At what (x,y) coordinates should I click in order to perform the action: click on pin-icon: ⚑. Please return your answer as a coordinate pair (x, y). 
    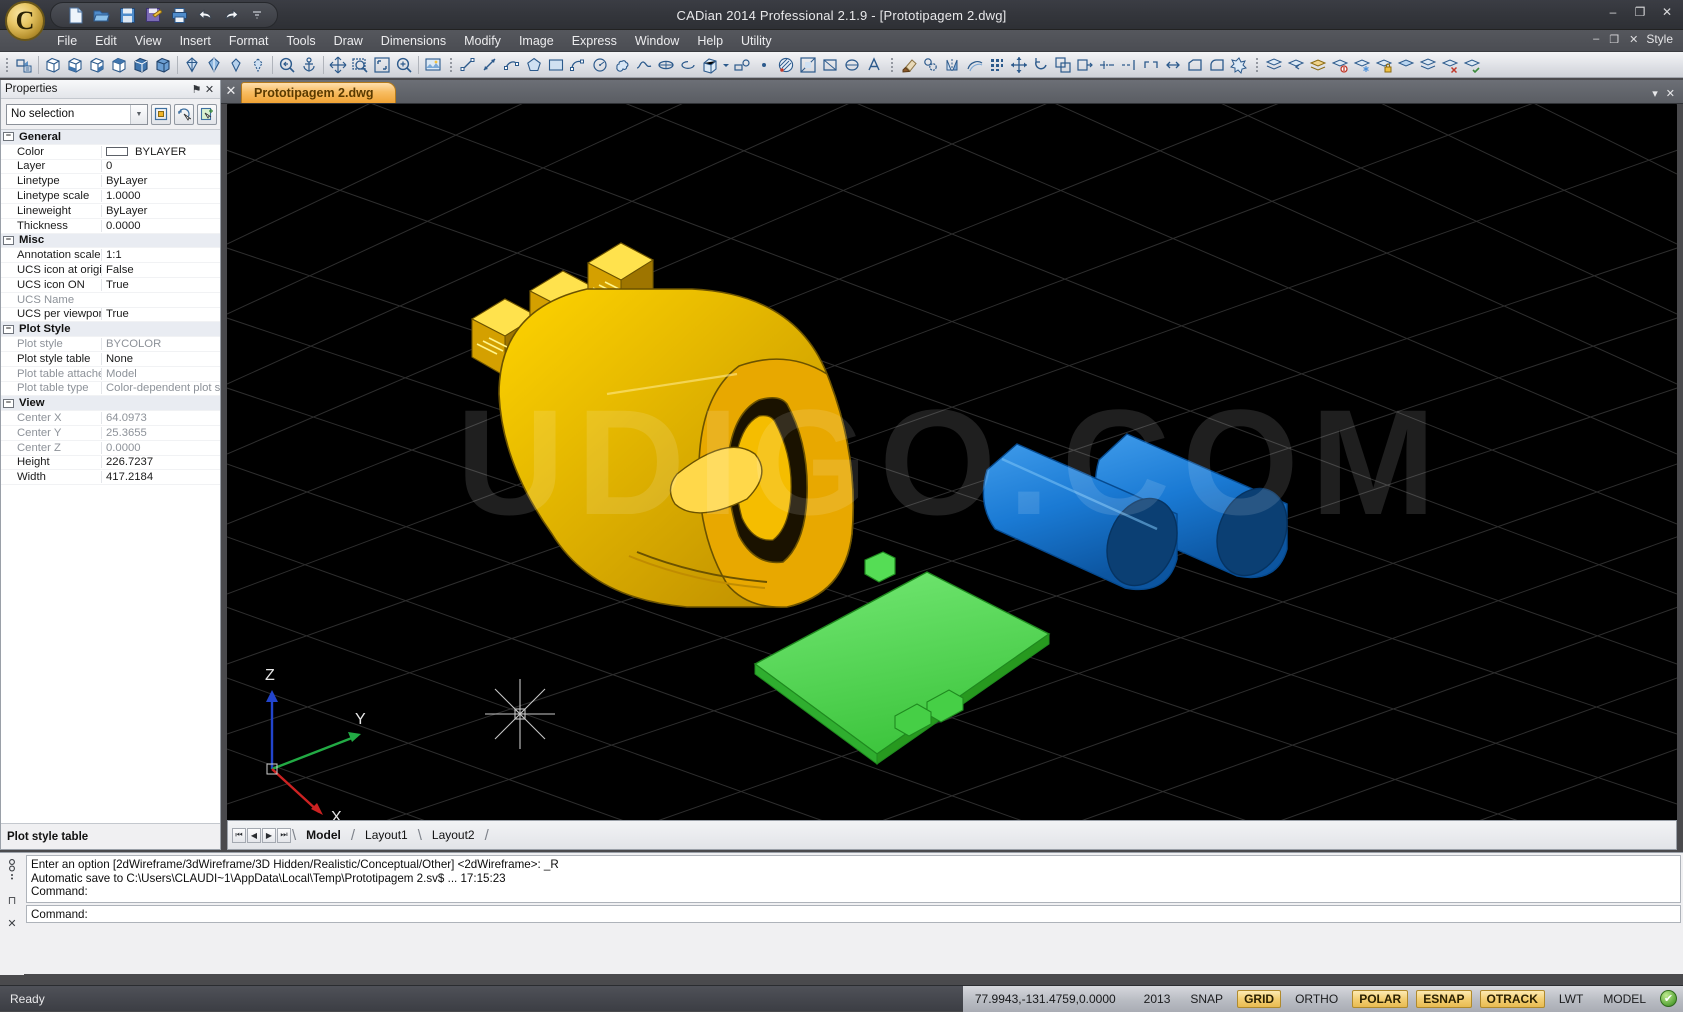
    Looking at the image, I should click on (196, 89).